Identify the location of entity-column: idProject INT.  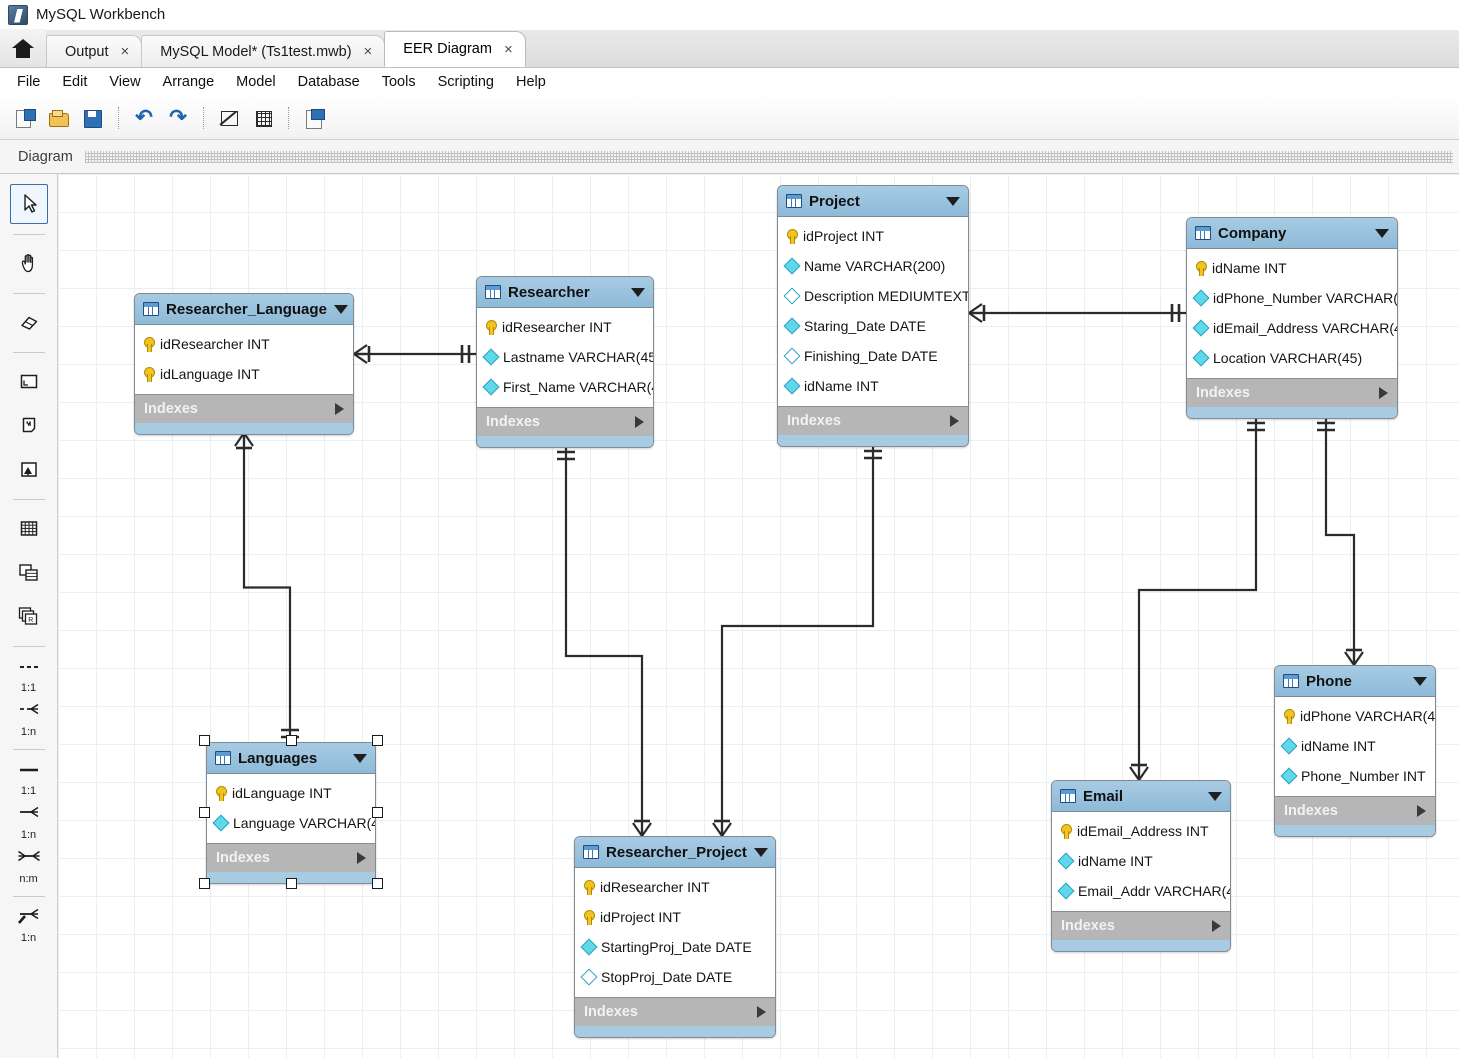
(873, 236).